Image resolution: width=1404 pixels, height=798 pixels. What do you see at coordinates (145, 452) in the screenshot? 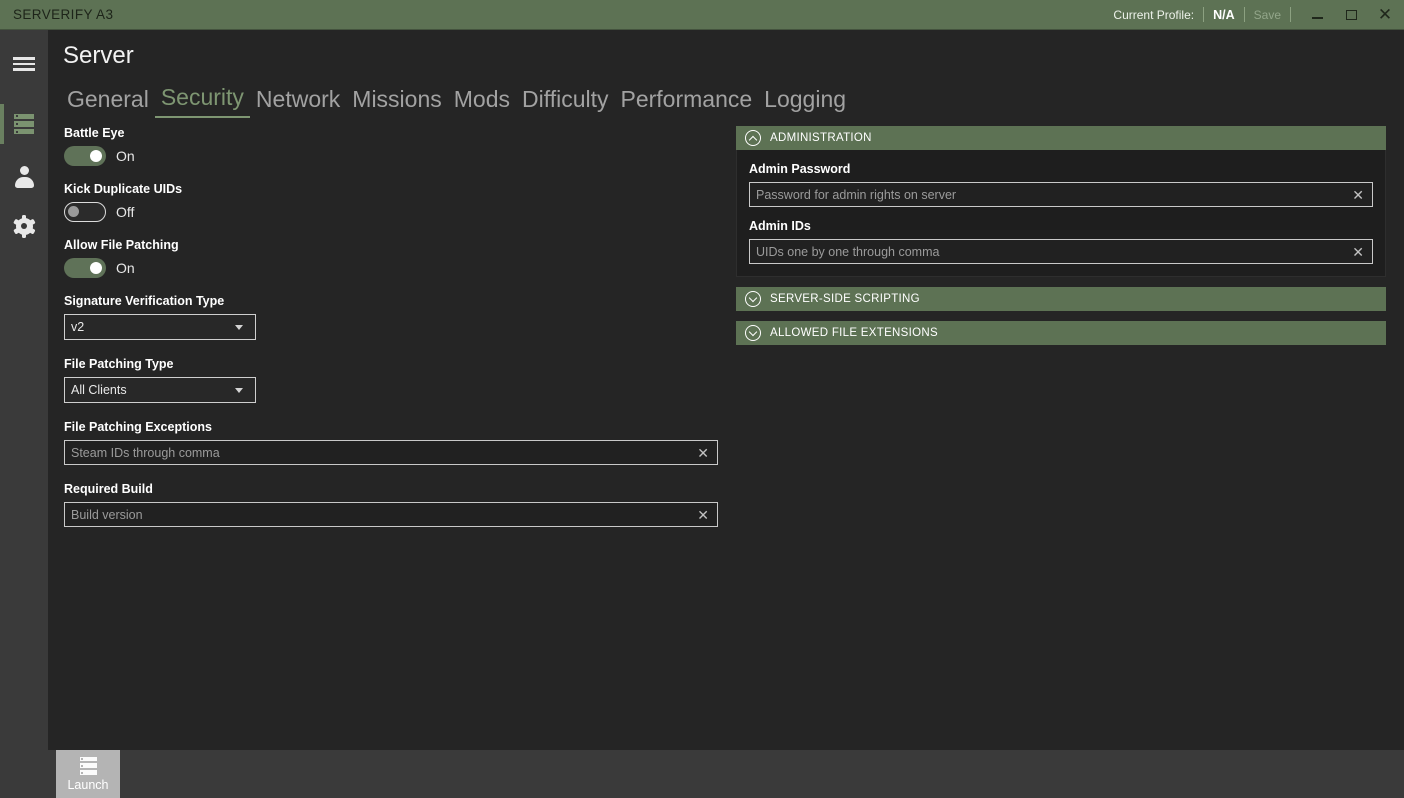
I see `file-patching-exceptions-placeholder: Steam IDs through comma` at bounding box center [145, 452].